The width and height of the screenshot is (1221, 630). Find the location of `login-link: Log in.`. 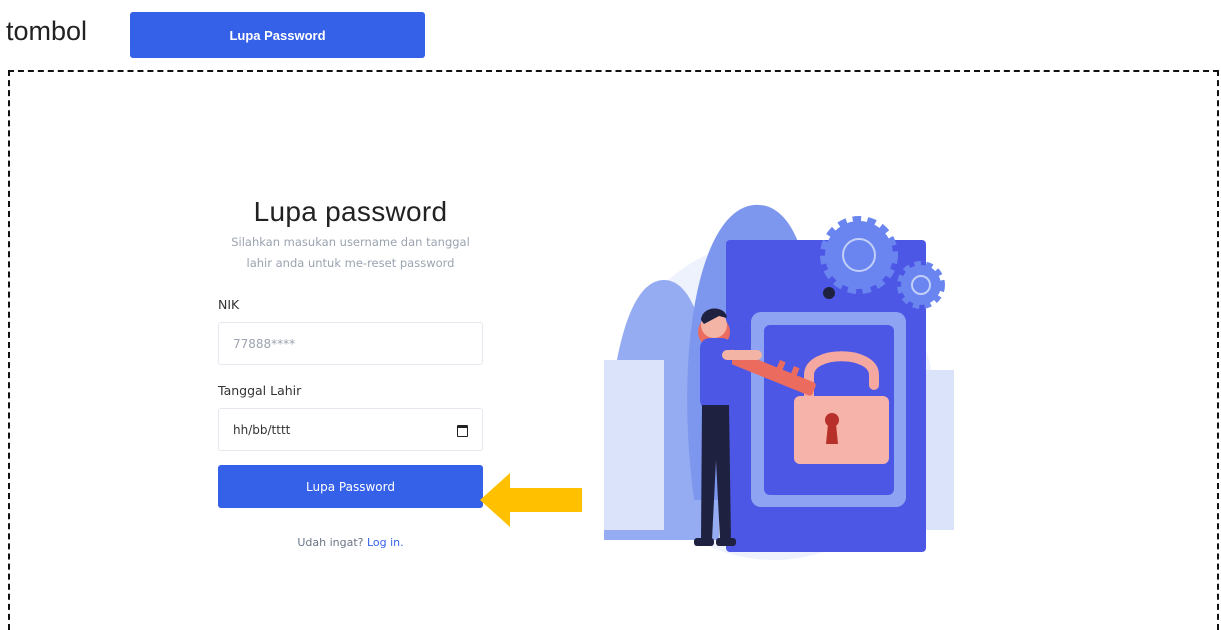

login-link: Log in. is located at coordinates (385, 542).